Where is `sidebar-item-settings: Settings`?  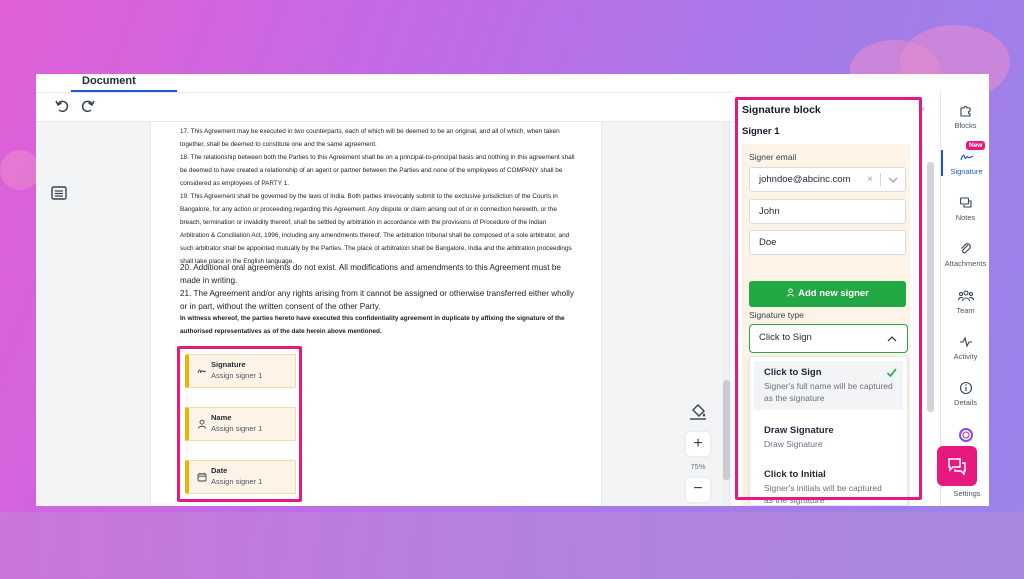
sidebar-item-settings: Settings is located at coordinates (967, 493).